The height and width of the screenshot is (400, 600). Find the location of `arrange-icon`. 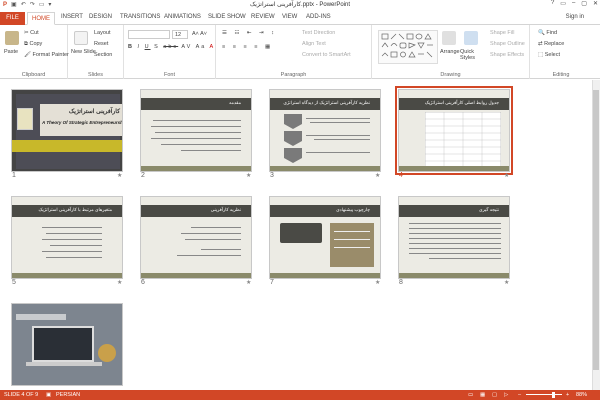

arrange-icon is located at coordinates (449, 38).